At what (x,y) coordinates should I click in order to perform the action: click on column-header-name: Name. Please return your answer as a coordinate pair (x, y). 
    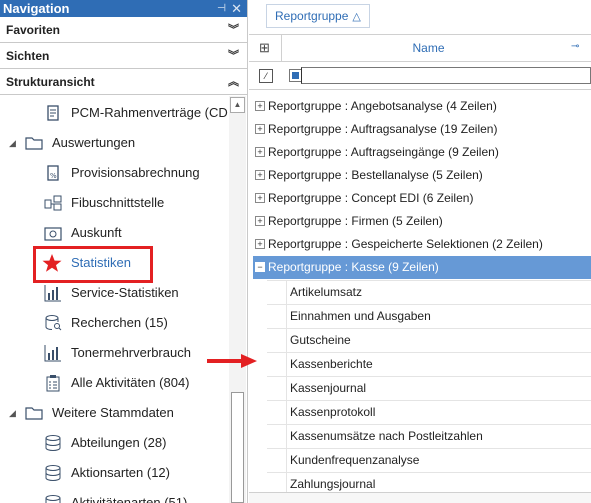
    Looking at the image, I should click on (428, 48).